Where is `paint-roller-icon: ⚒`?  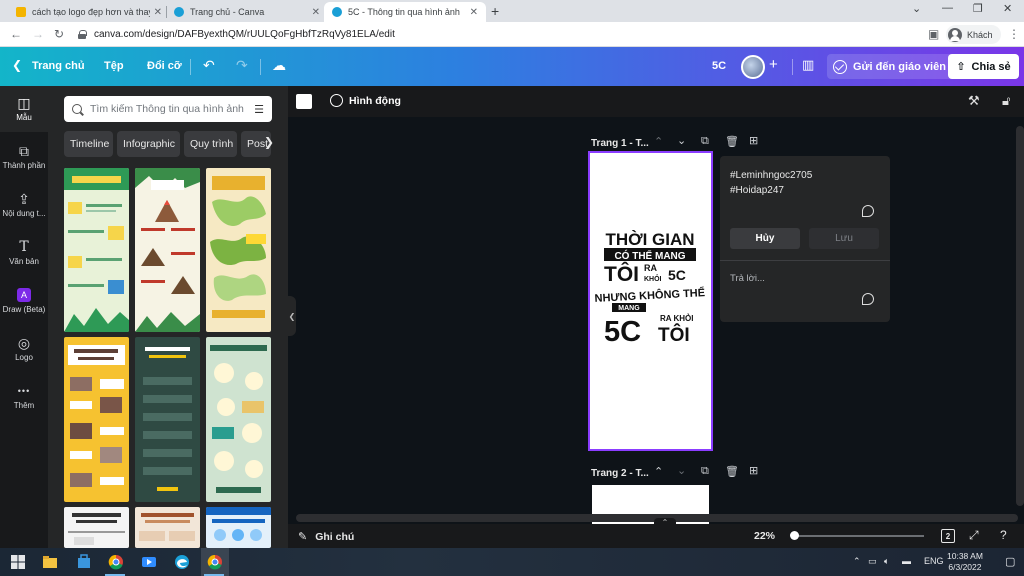 paint-roller-icon: ⚒ is located at coordinates (974, 101).